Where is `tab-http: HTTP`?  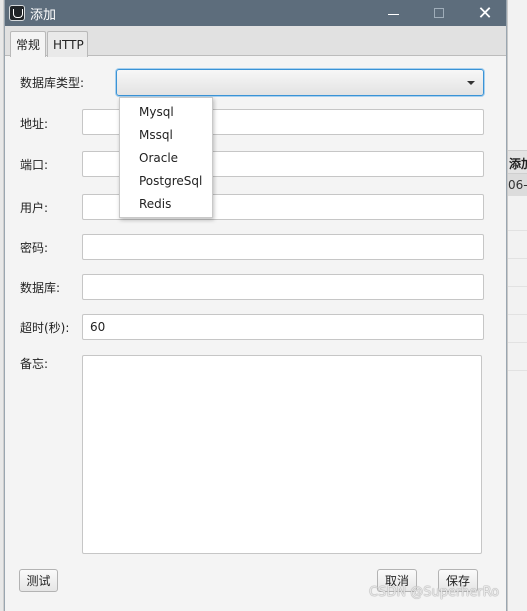 tab-http: HTTP is located at coordinates (67, 44).